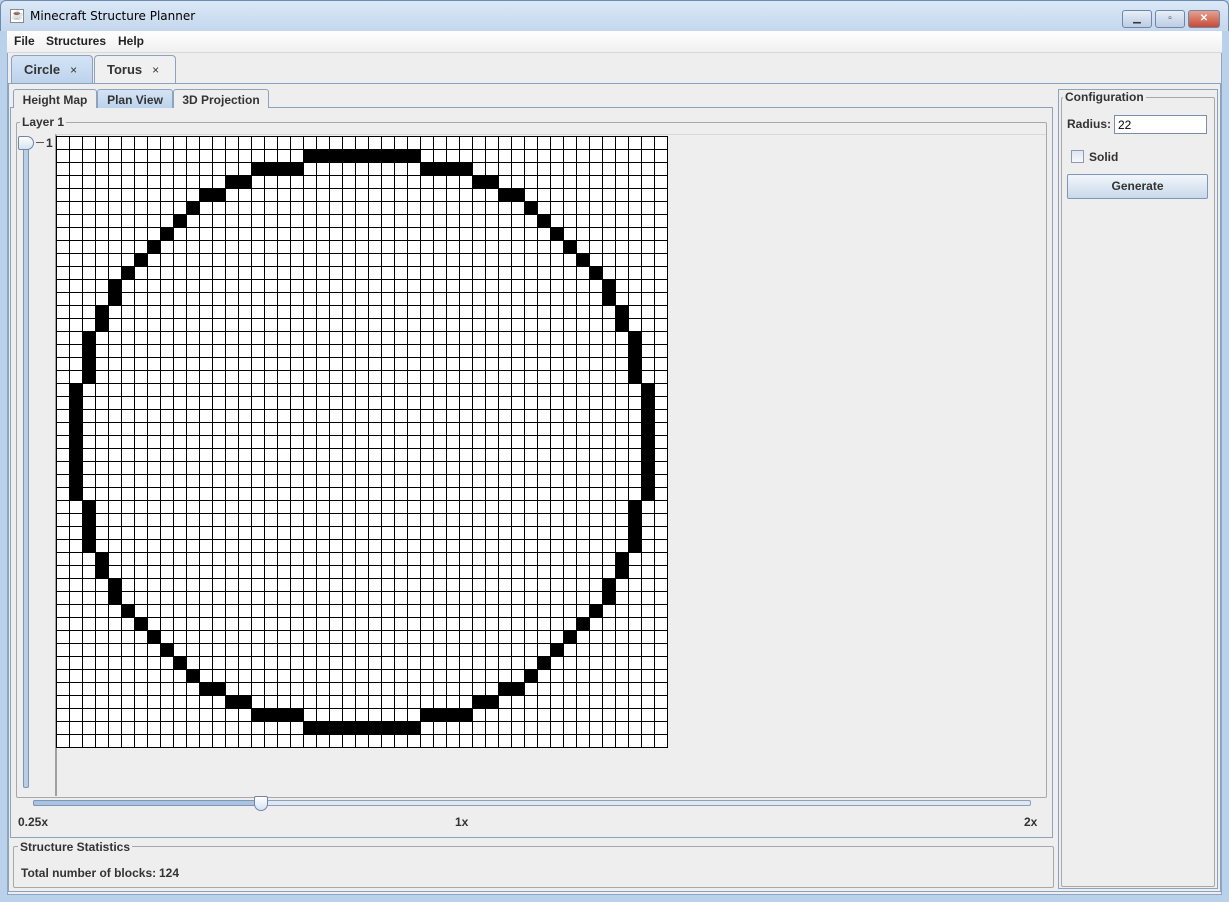  I want to click on layer-slider-thumb, so click(26, 143).